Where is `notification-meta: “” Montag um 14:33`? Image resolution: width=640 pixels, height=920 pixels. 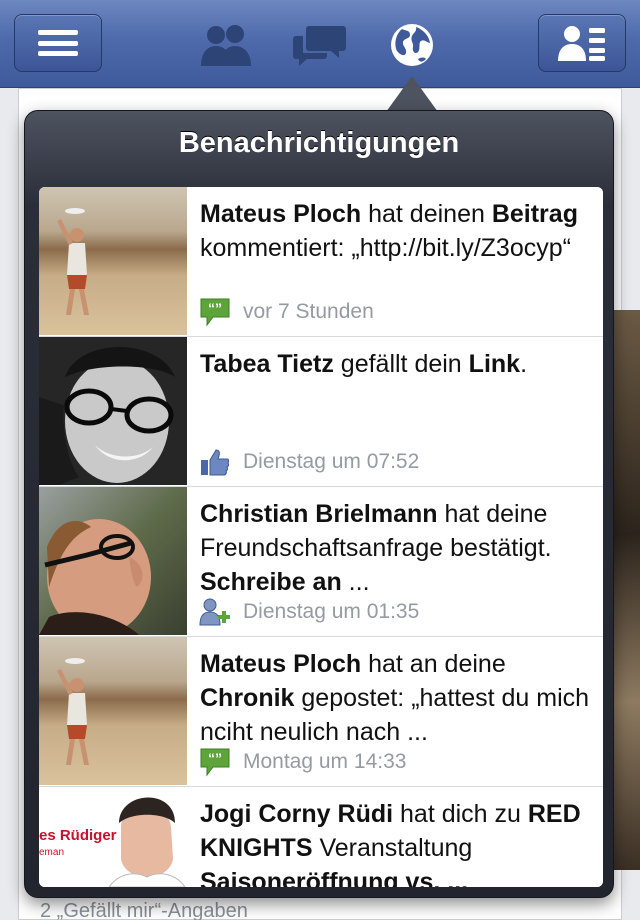 notification-meta: “” Montag um 14:33 is located at coordinates (302, 762).